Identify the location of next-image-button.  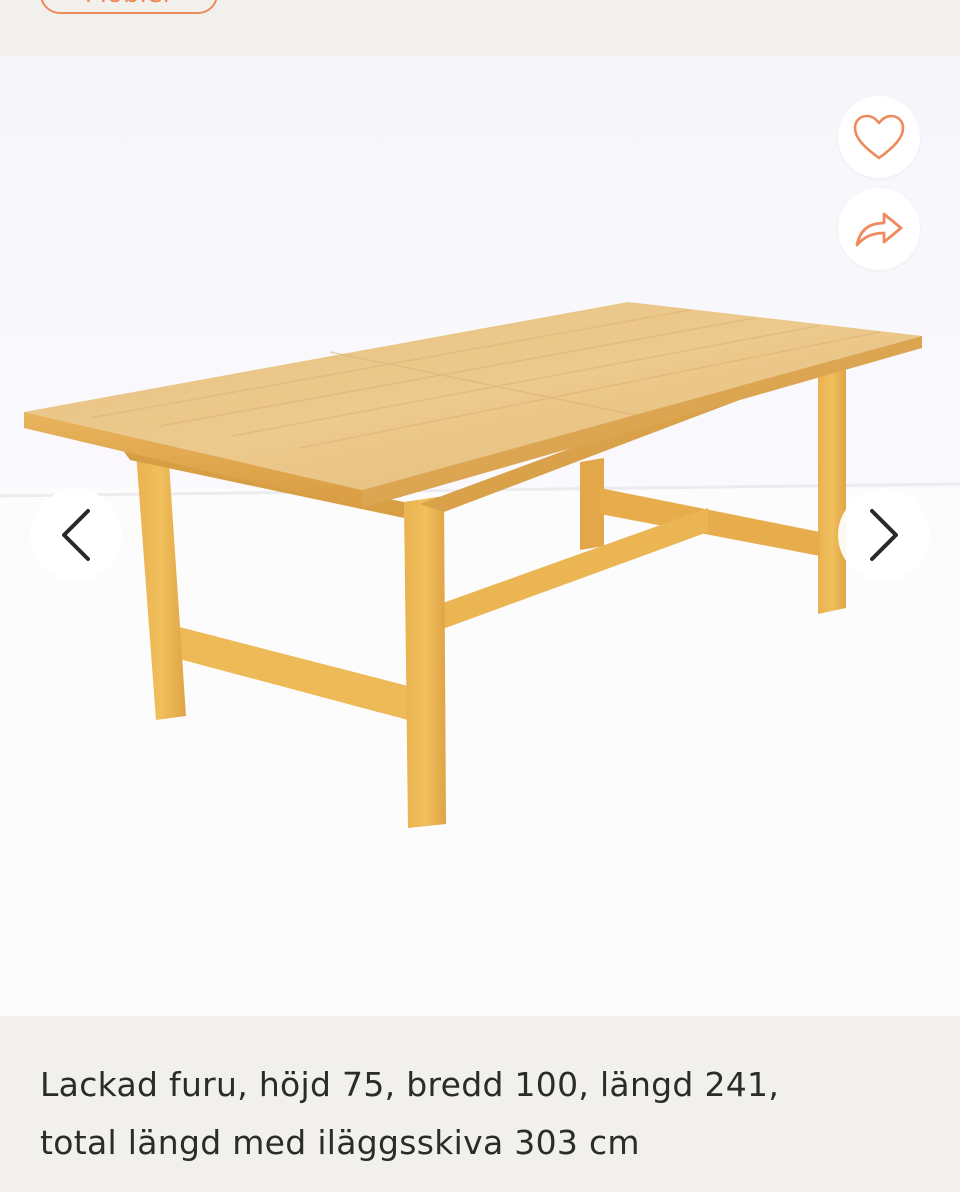
(884, 535).